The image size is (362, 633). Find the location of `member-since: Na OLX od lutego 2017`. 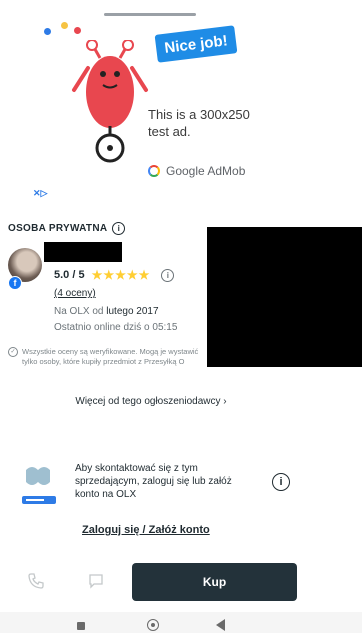

member-since: Na OLX od lutego 2017 is located at coordinates (106, 311).